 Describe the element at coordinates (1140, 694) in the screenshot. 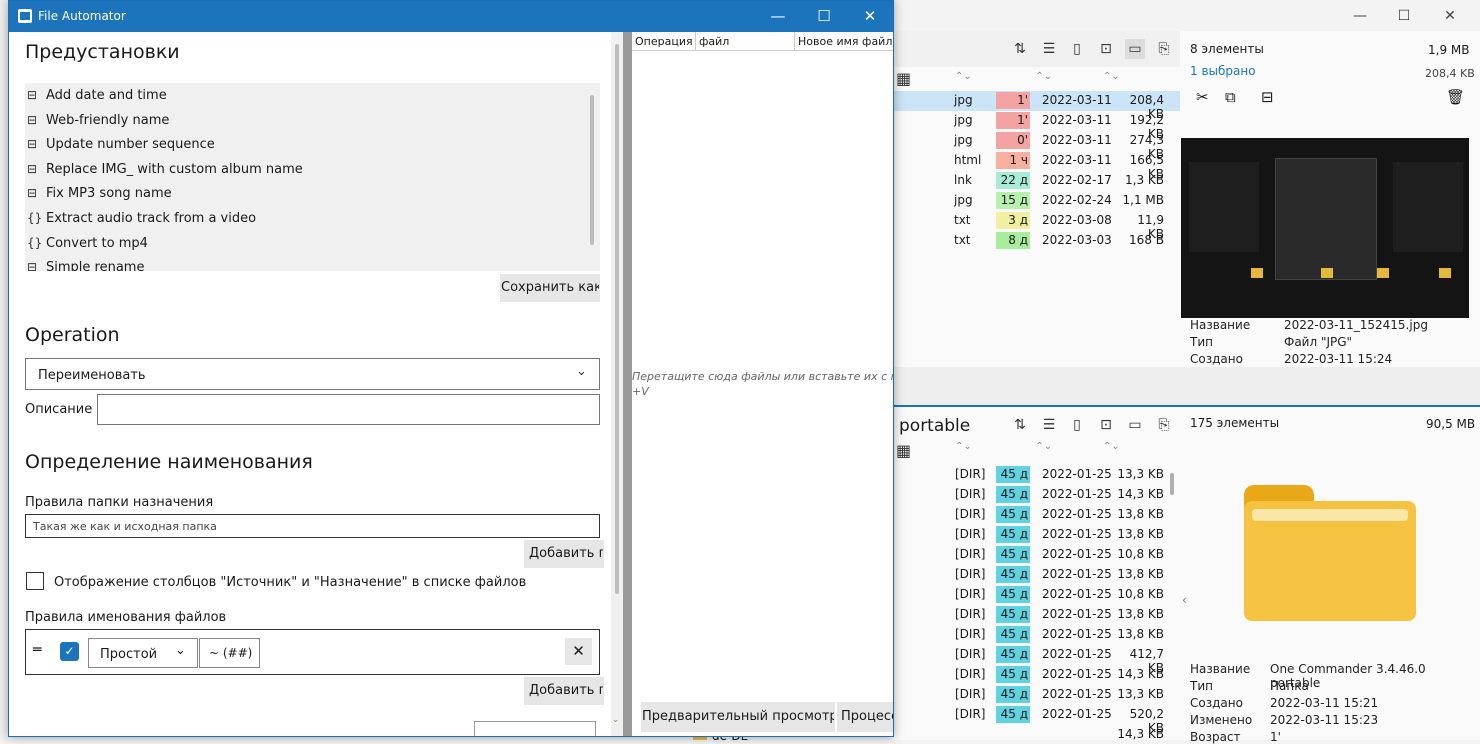

I see `file-size: 13,3 KB` at that location.